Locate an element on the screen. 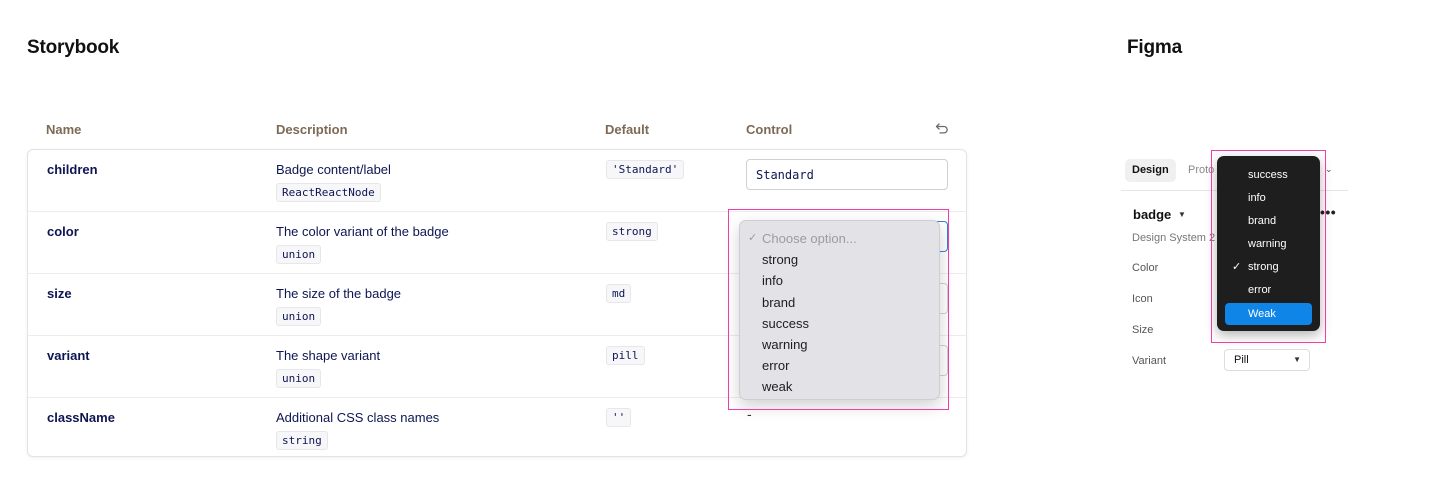 The height and width of the screenshot is (502, 1456). column-header-name: Name is located at coordinates (64, 129).